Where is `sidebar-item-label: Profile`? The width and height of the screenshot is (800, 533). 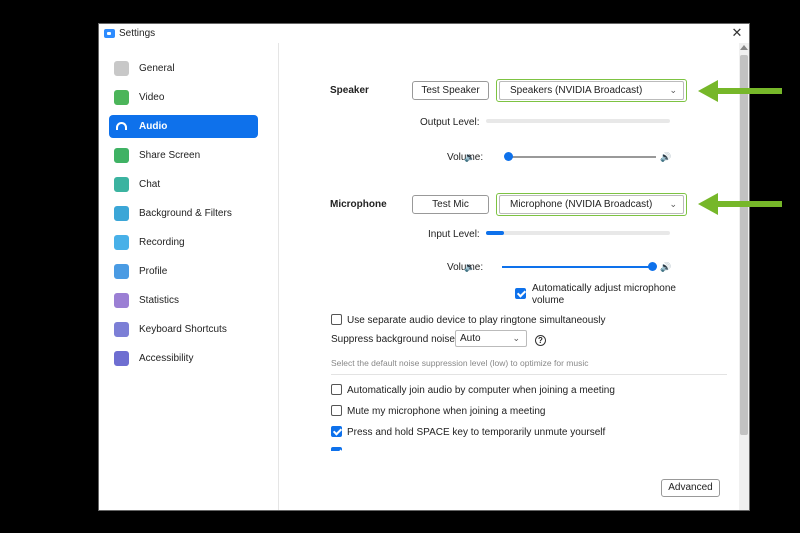 sidebar-item-label: Profile is located at coordinates (153, 271).